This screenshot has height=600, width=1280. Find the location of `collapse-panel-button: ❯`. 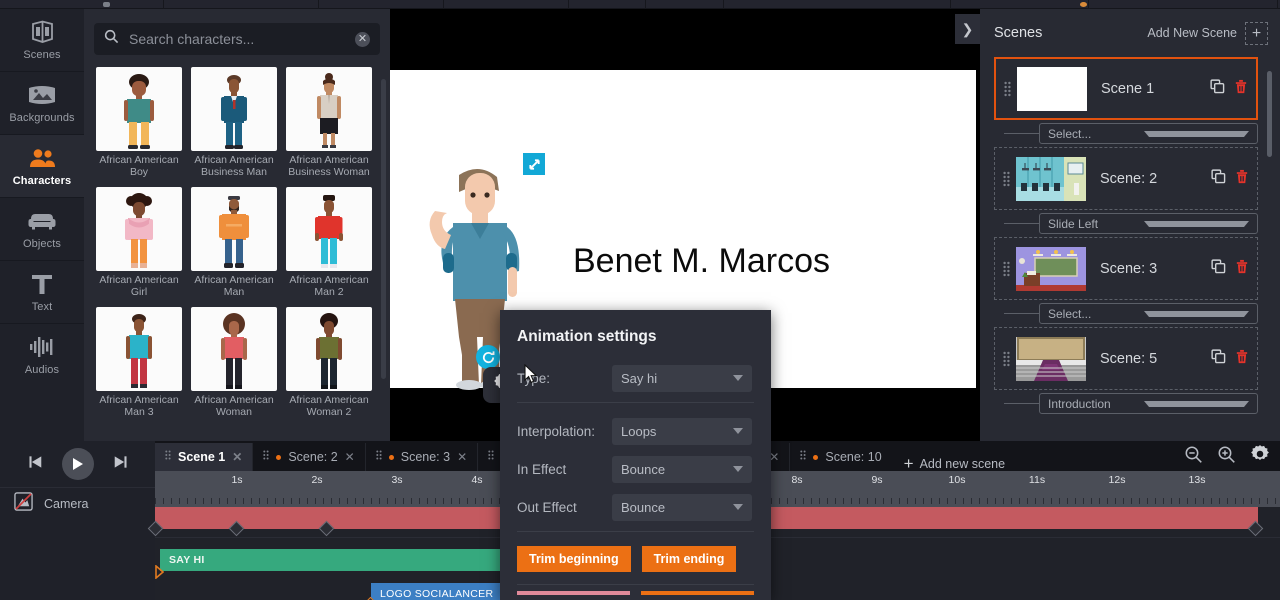

collapse-panel-button: ❯ is located at coordinates (967, 29).